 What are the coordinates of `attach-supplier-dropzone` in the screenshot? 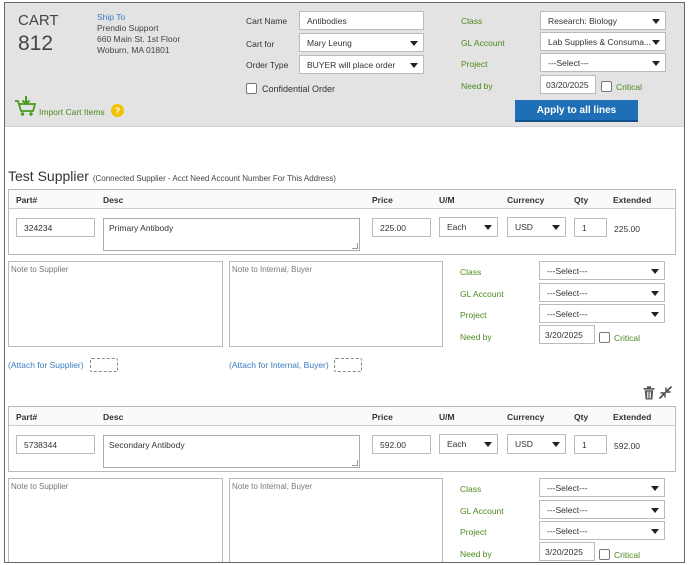 It's located at (104, 365).